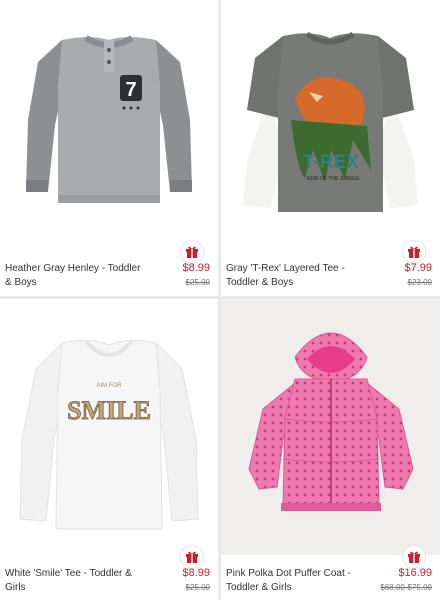 This screenshot has width=440, height=600. Describe the element at coordinates (331, 162) in the screenshot. I see `graphic-text: T-REX` at that location.